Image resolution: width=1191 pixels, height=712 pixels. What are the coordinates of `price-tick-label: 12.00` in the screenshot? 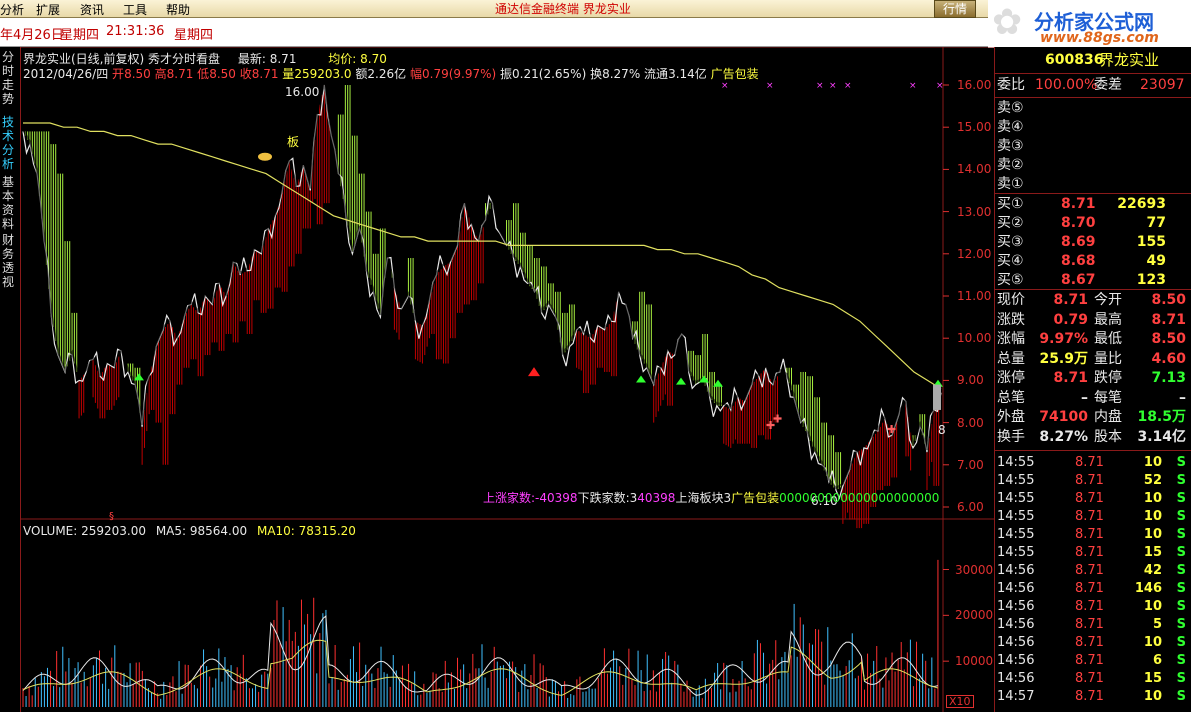 It's located at (974, 253).